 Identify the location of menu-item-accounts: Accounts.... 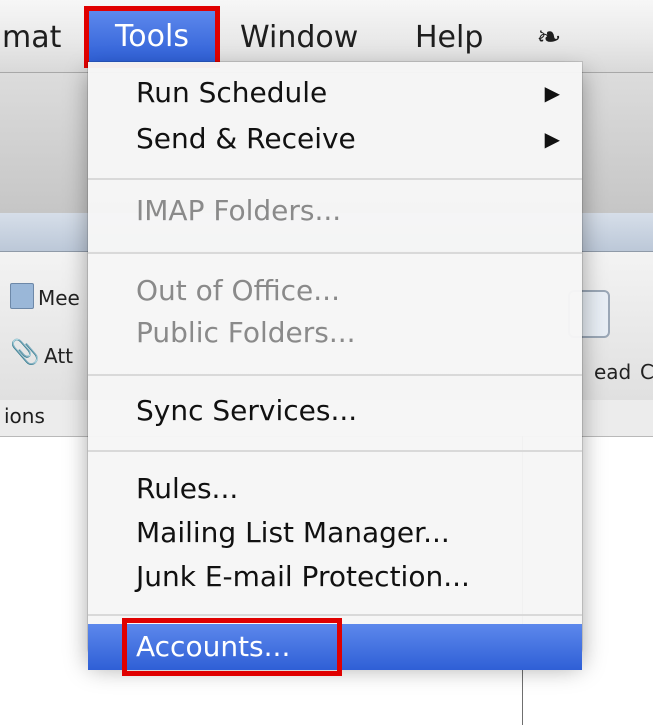
(335, 647).